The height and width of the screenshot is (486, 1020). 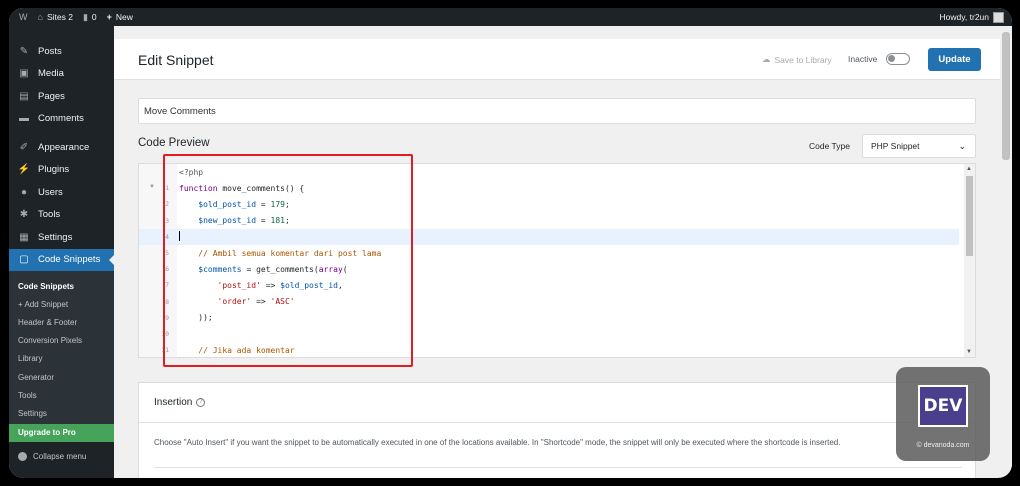 What do you see at coordinates (998, 17) in the screenshot?
I see `avatar` at bounding box center [998, 17].